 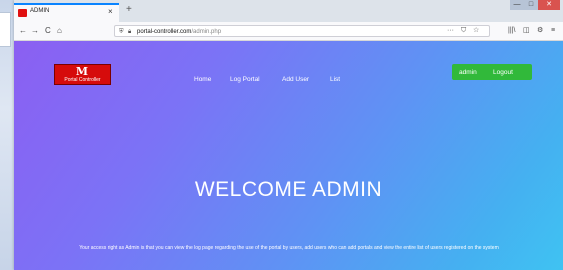 I want to click on url-text: portal-controller.com/admin.php, so click(x=179, y=32).